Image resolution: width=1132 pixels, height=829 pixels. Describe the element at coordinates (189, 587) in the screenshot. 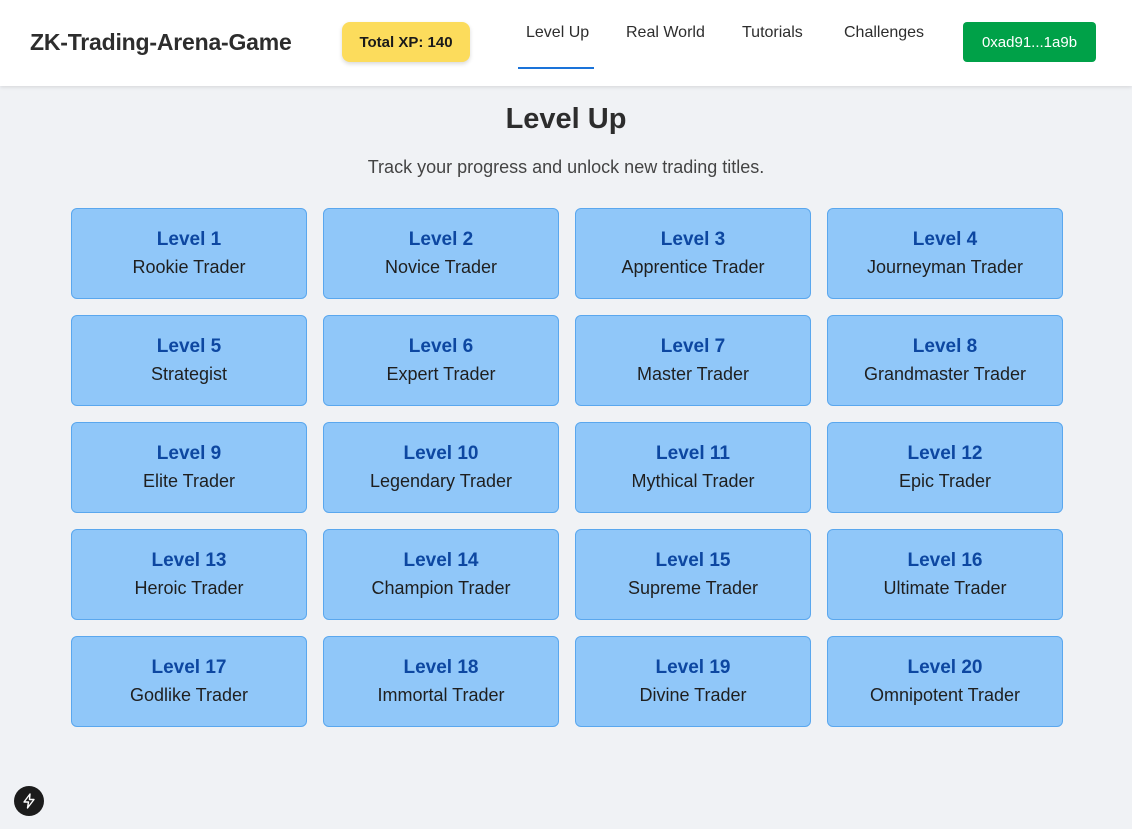

I see `level-title: Heroic Trader` at that location.